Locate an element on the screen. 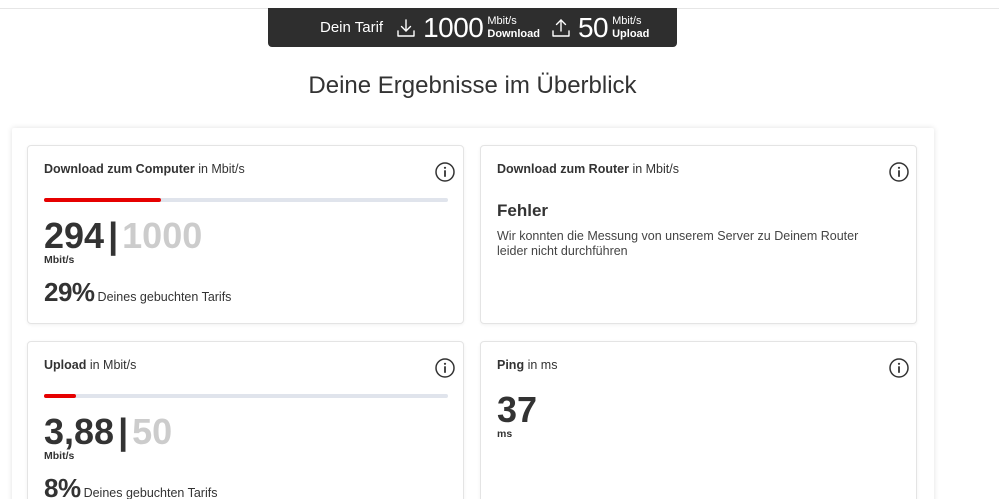  tariff-upload-units: Mbit/s Upload is located at coordinates (630, 28).